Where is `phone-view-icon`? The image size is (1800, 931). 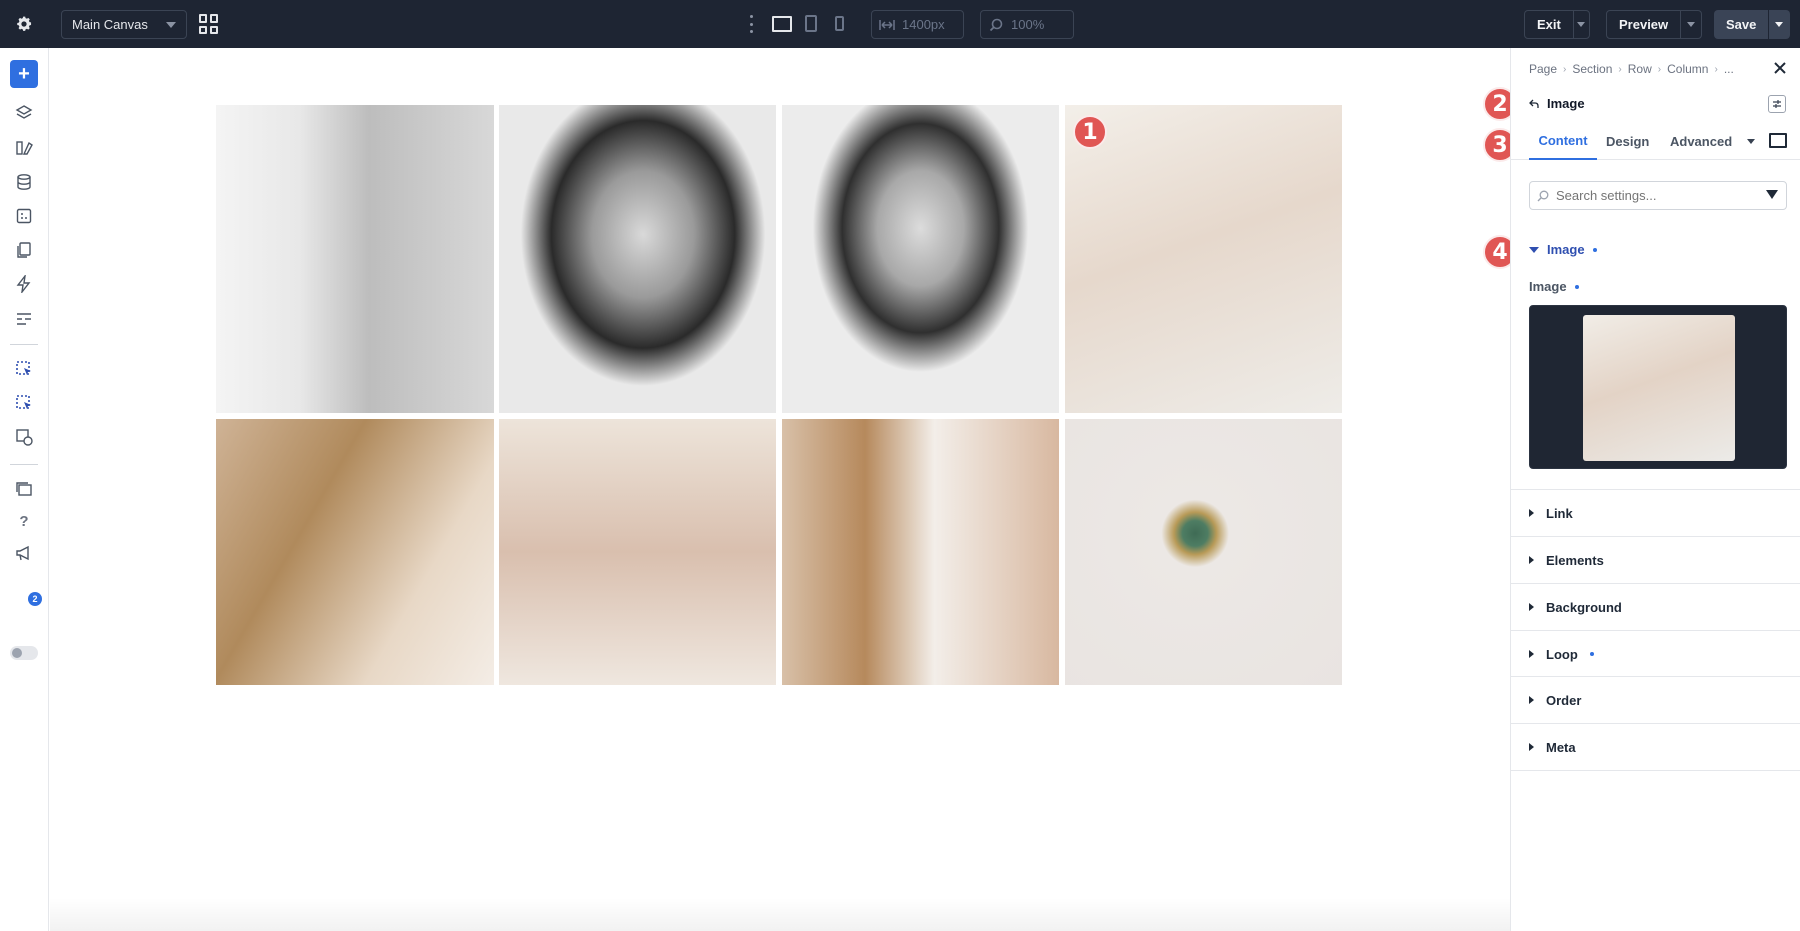 phone-view-icon is located at coordinates (839, 23).